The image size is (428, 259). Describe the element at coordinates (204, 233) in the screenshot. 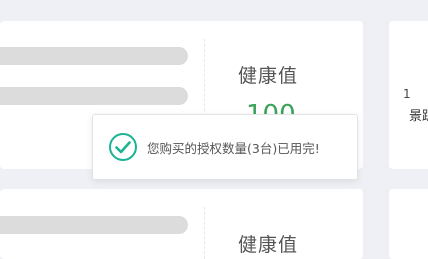

I see `card-divider` at that location.